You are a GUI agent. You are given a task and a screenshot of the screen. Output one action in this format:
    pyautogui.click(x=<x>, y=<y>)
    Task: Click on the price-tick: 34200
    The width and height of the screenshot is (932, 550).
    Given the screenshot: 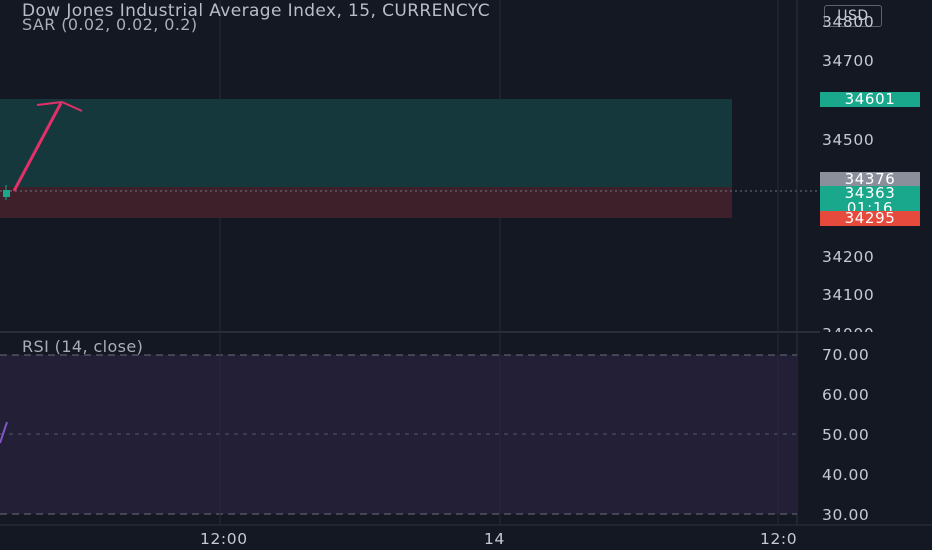 What is the action you would take?
    pyautogui.click(x=848, y=257)
    